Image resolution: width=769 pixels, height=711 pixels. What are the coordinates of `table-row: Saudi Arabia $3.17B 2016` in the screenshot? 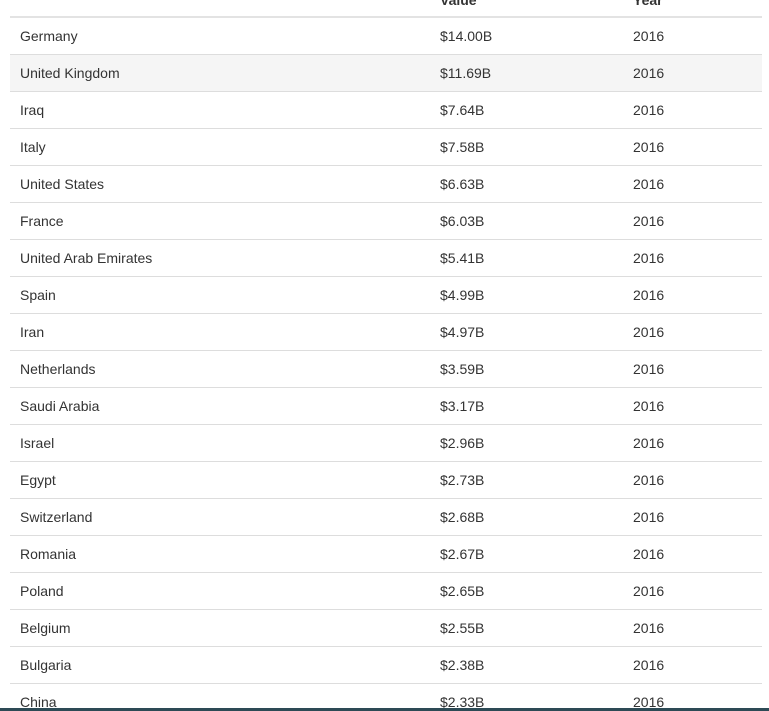 It's located at (386, 406).